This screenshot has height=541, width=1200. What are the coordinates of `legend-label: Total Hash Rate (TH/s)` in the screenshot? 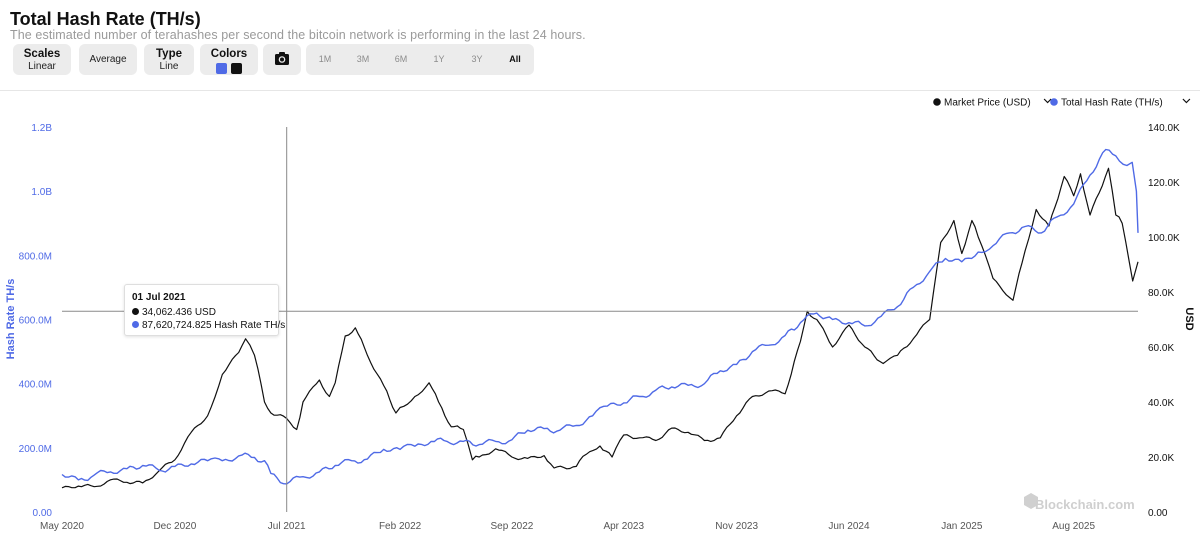 It's located at (1112, 103).